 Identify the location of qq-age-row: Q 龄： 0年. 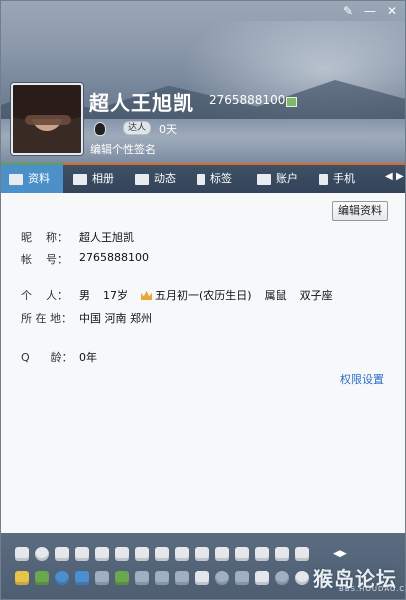
(59, 357).